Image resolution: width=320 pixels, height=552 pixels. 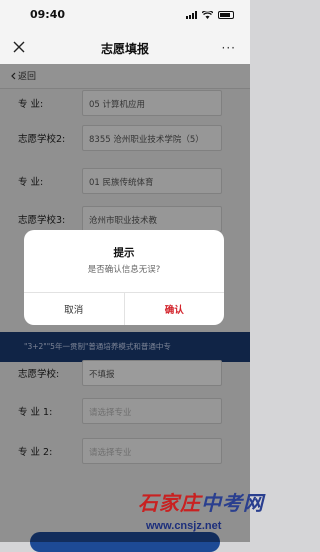 I want to click on status-icons, so click(x=210, y=15).